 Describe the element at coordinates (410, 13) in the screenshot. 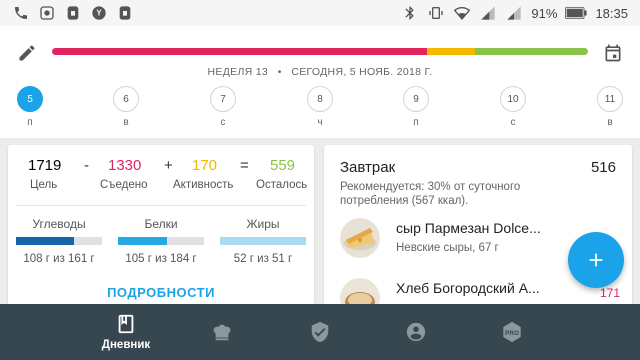

I see `bluetooth-icon` at that location.